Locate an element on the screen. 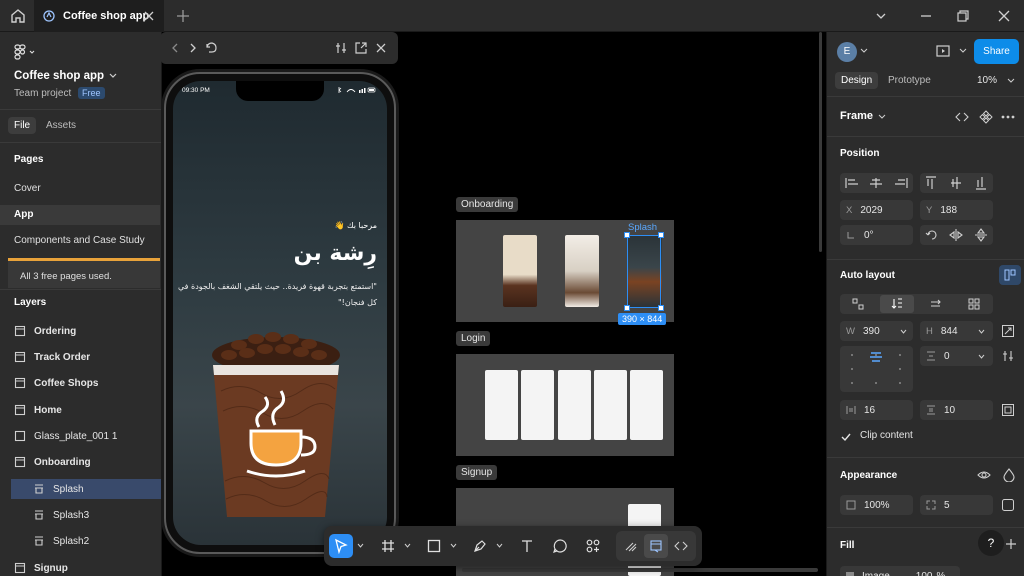  page-item-app: App is located at coordinates (80, 215).